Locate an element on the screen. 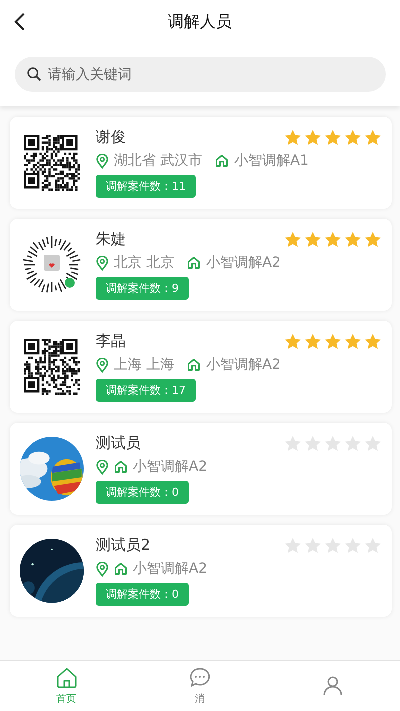 The image size is (400, 711). mediator-name: 李晶 is located at coordinates (111, 341).